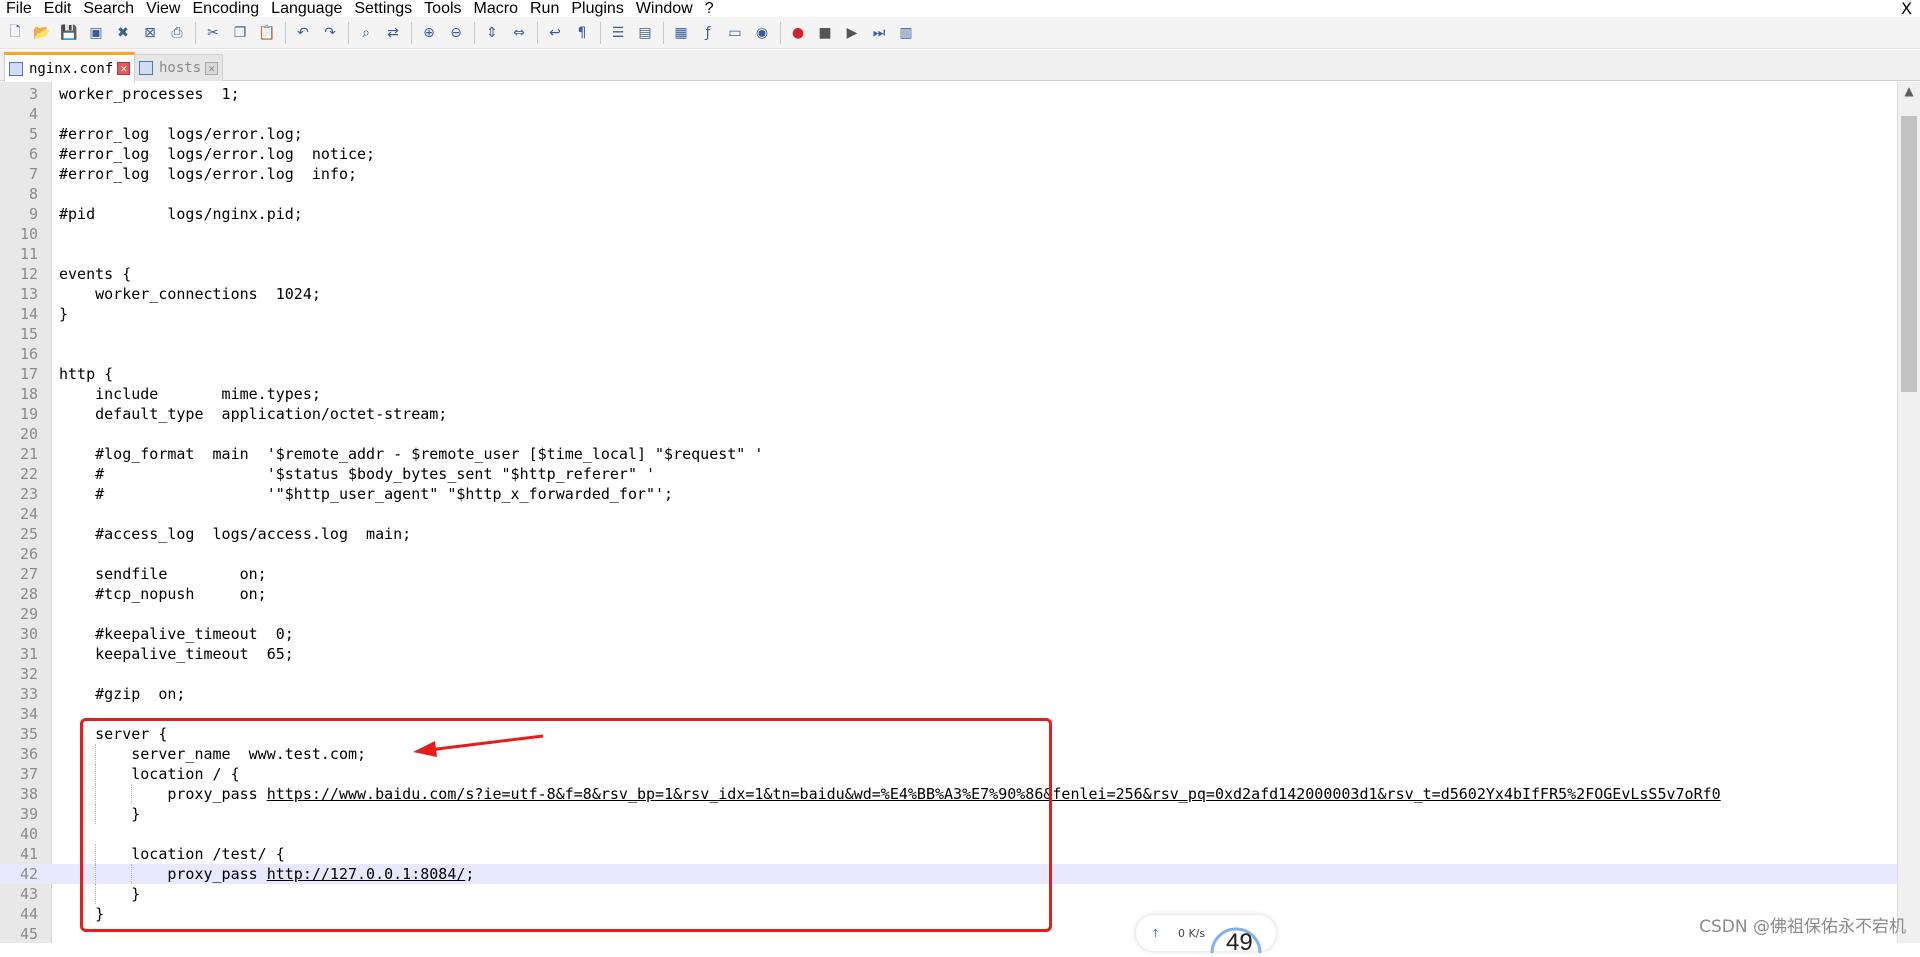 The height and width of the screenshot is (957, 1920). Describe the element at coordinates (948, 634) in the screenshot. I see `code-line: 30 #keepalive_timeout 0;` at that location.